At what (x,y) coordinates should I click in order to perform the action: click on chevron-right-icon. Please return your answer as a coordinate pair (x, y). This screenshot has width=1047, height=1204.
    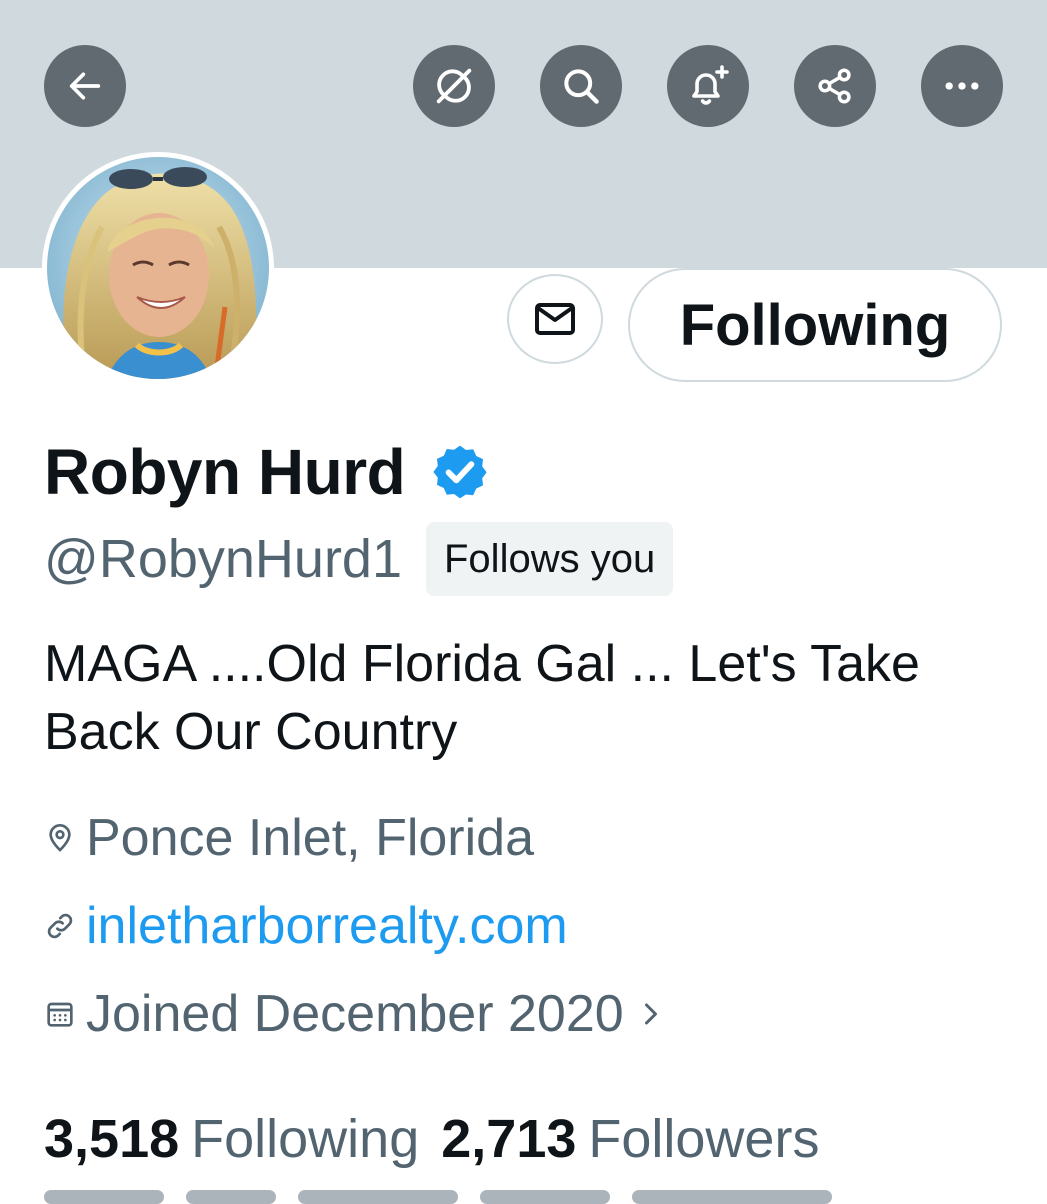
    Looking at the image, I should click on (651, 1014).